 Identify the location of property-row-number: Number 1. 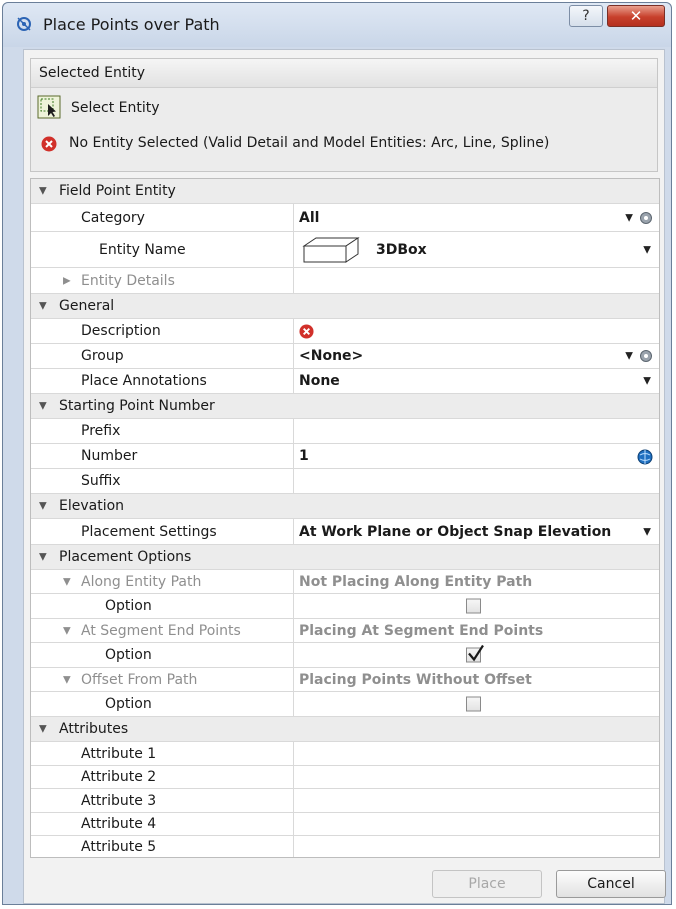
(345, 456).